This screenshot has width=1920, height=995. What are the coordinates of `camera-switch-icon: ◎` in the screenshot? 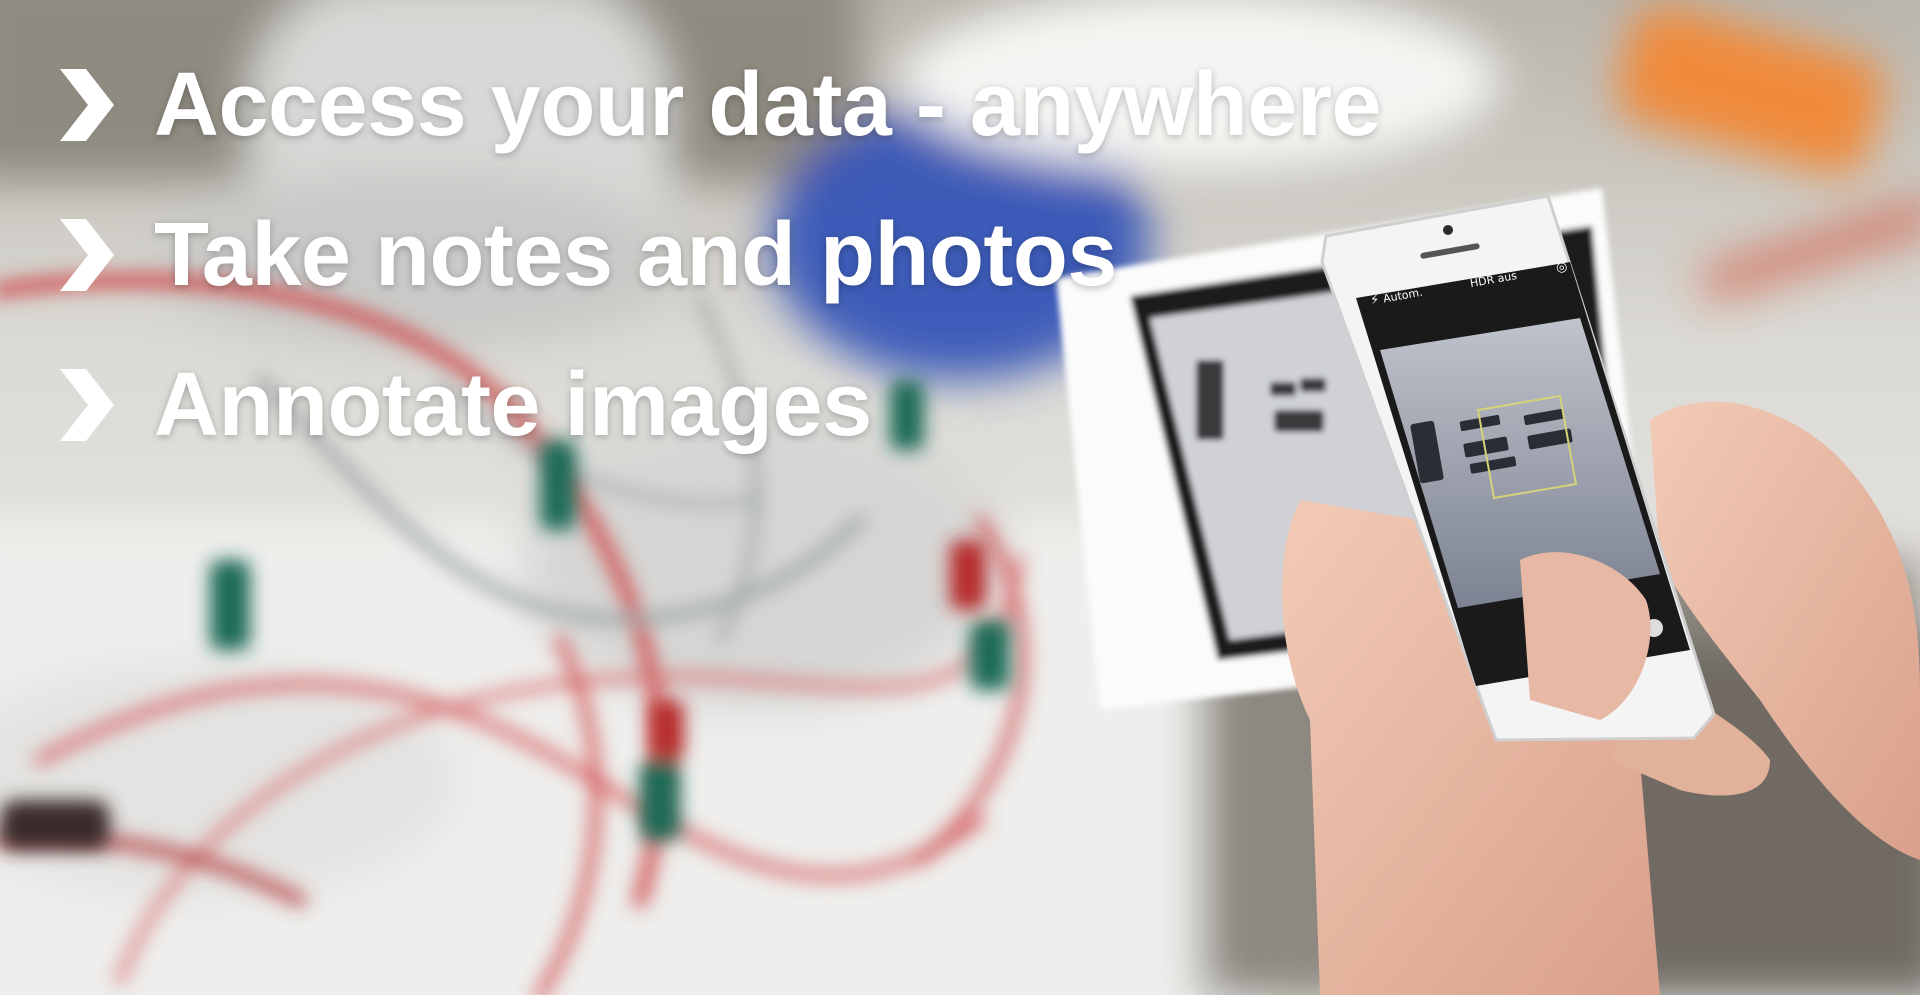 It's located at (1561, 267).